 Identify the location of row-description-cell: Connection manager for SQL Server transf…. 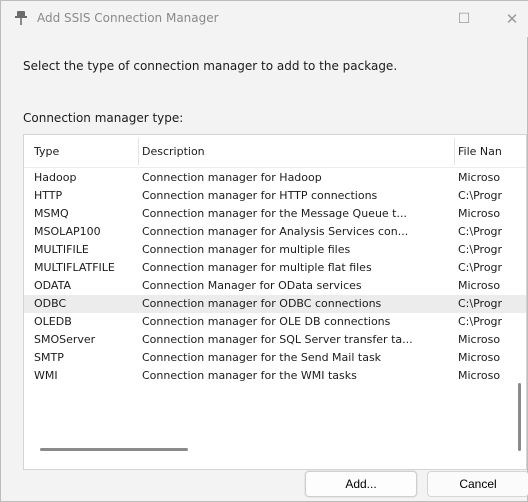
(277, 339).